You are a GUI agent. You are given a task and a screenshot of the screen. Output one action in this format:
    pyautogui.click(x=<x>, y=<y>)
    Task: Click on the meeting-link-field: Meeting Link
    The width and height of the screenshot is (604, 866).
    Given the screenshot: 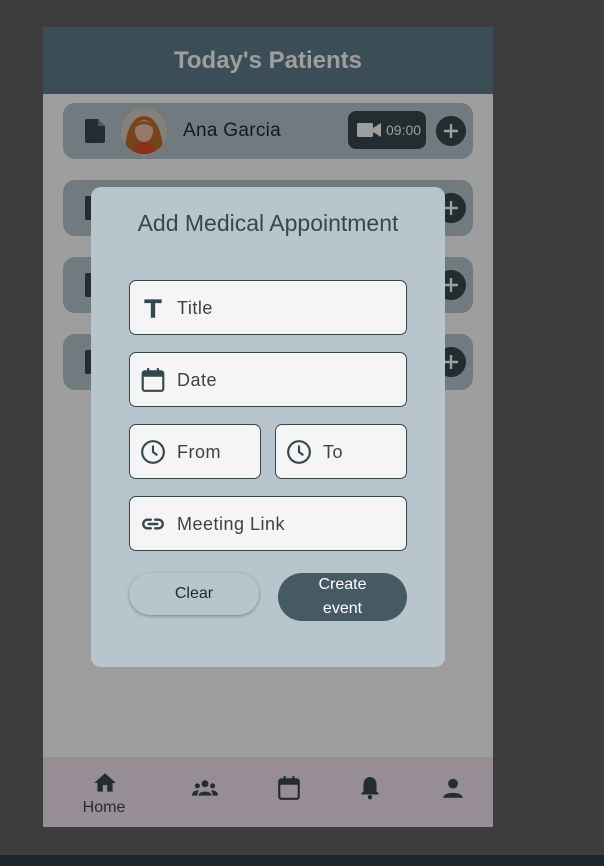 What is the action you would take?
    pyautogui.click(x=268, y=523)
    